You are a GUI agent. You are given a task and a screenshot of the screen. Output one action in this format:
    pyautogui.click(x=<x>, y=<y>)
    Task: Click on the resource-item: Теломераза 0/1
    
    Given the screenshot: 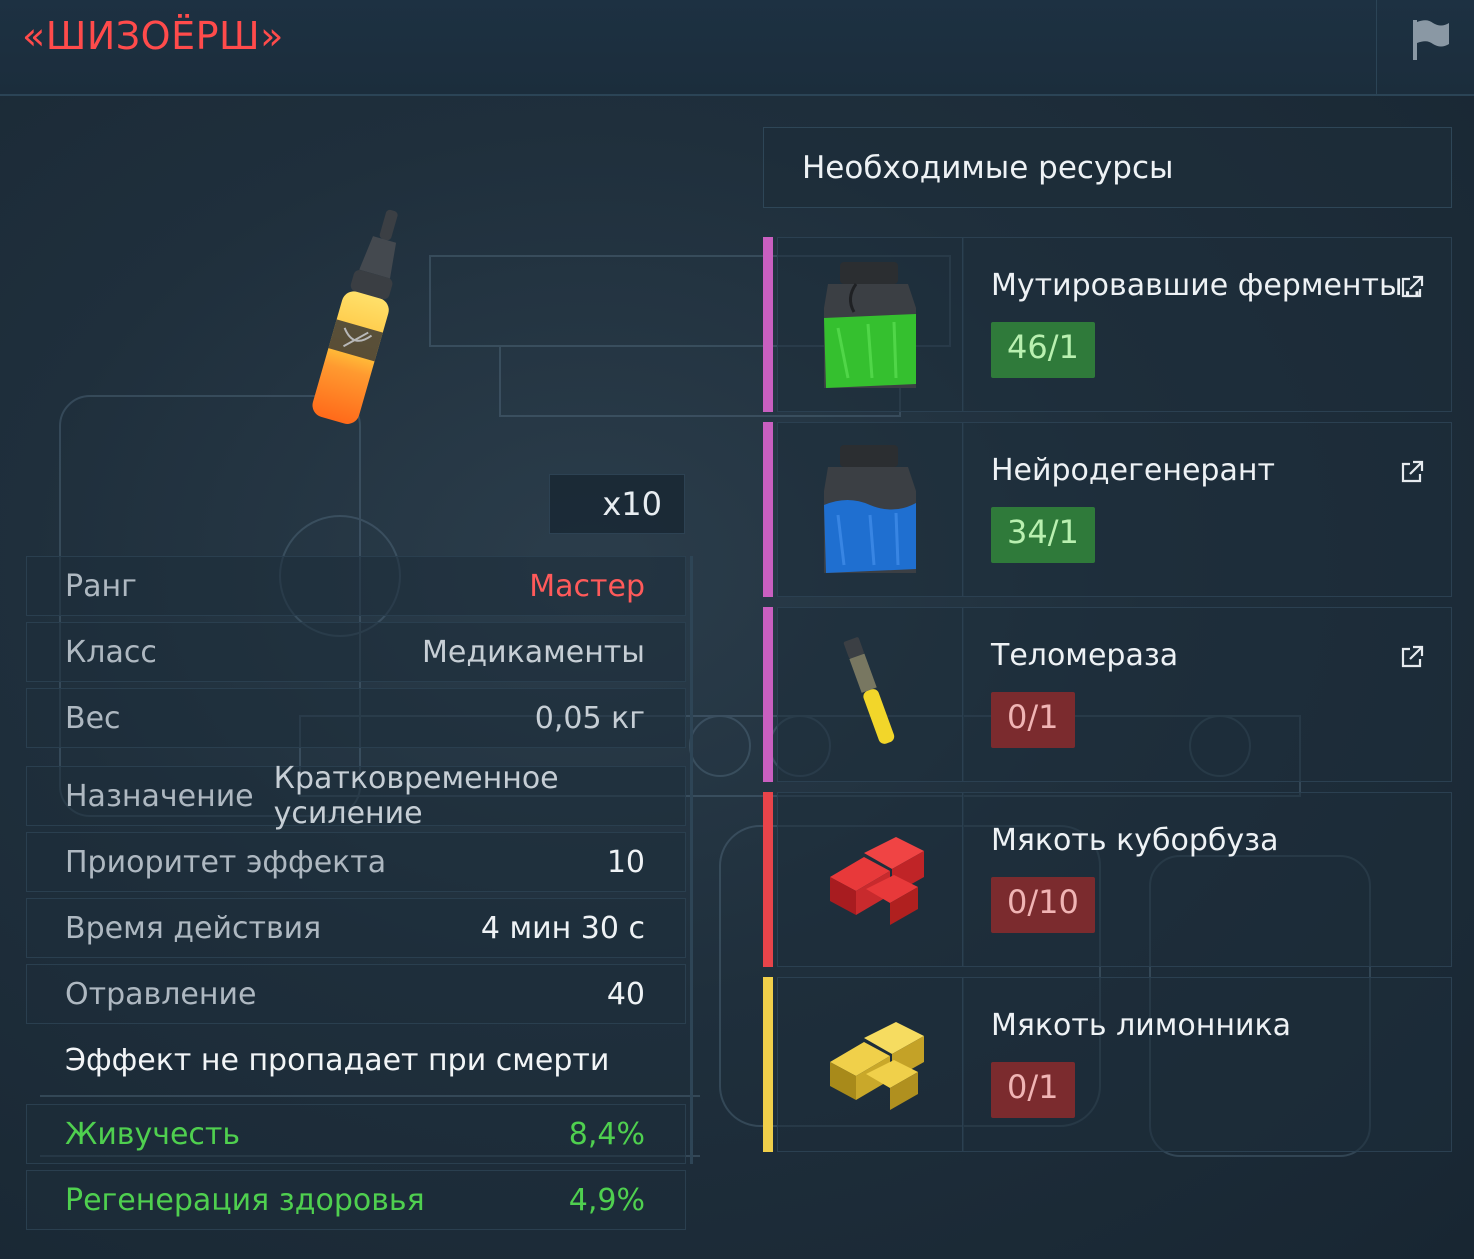 What is the action you would take?
    pyautogui.click(x=1107, y=694)
    